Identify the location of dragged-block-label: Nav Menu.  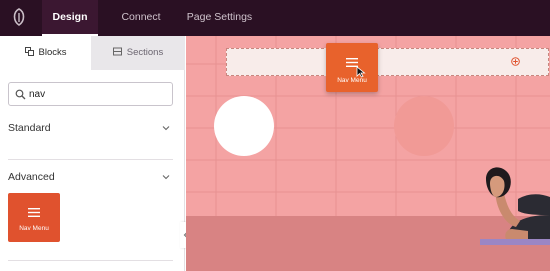
(352, 80).